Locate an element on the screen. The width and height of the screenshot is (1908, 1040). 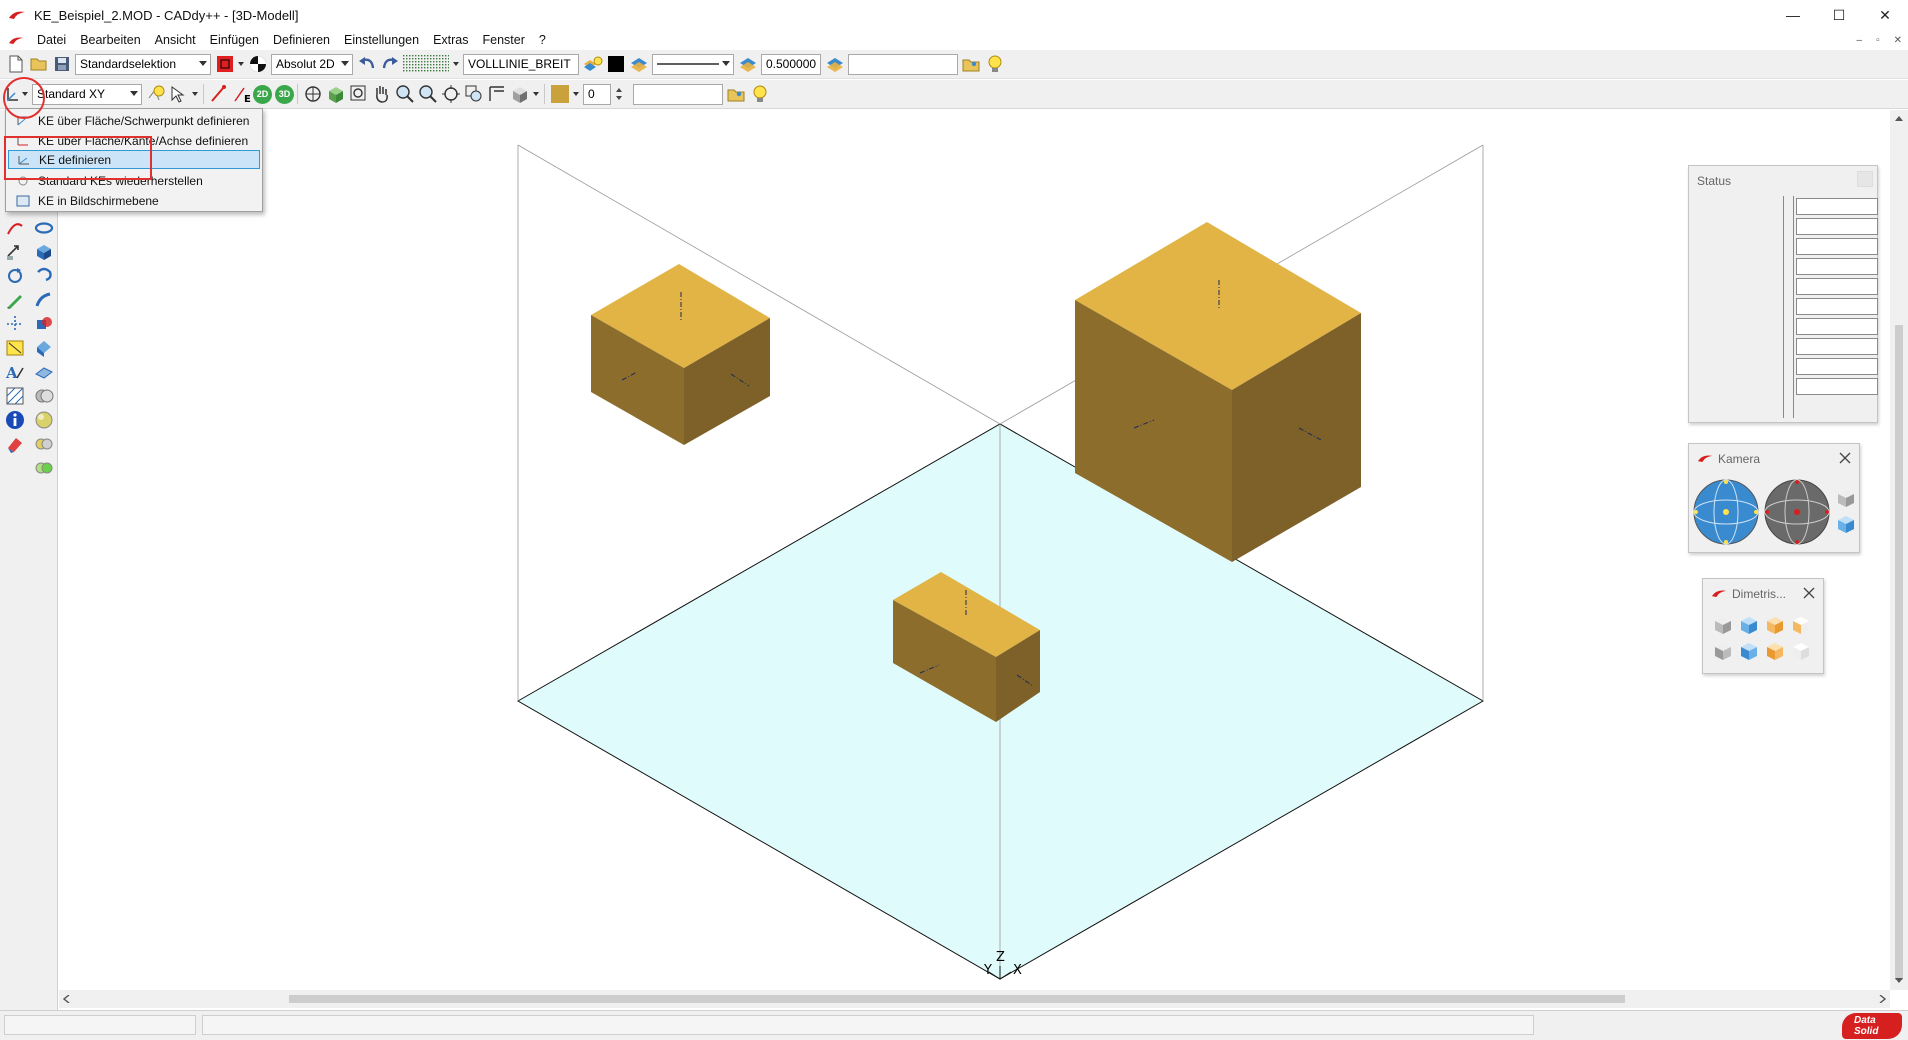
line-style-field: VOLLLINIE_BREIT is located at coordinates (521, 64).